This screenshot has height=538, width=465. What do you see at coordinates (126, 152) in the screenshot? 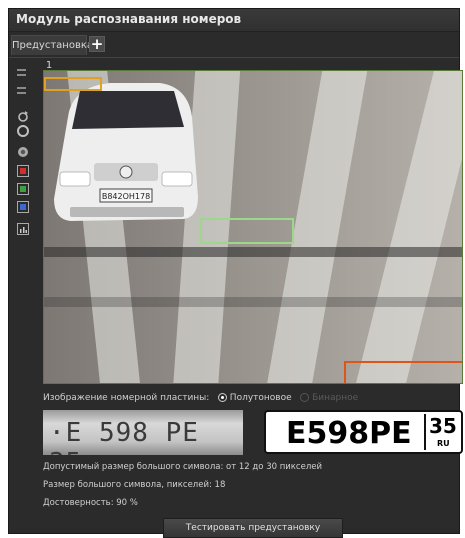
I see `car-image: В842ОН178` at bounding box center [126, 152].